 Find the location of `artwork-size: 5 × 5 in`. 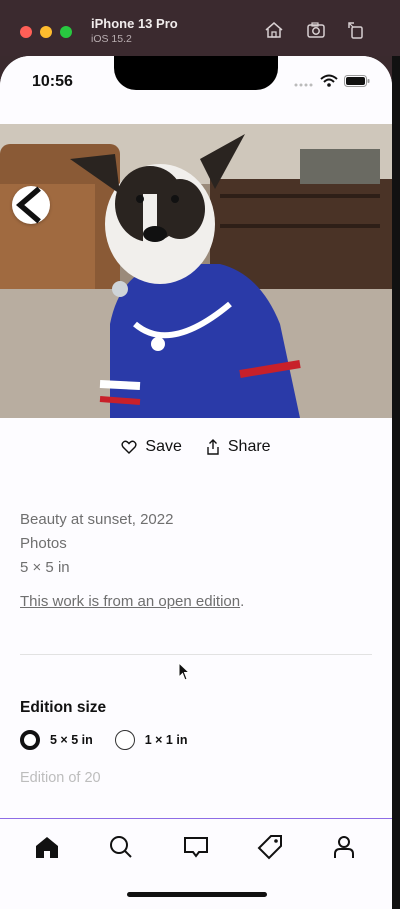

artwork-size: 5 × 5 in is located at coordinates (45, 567).